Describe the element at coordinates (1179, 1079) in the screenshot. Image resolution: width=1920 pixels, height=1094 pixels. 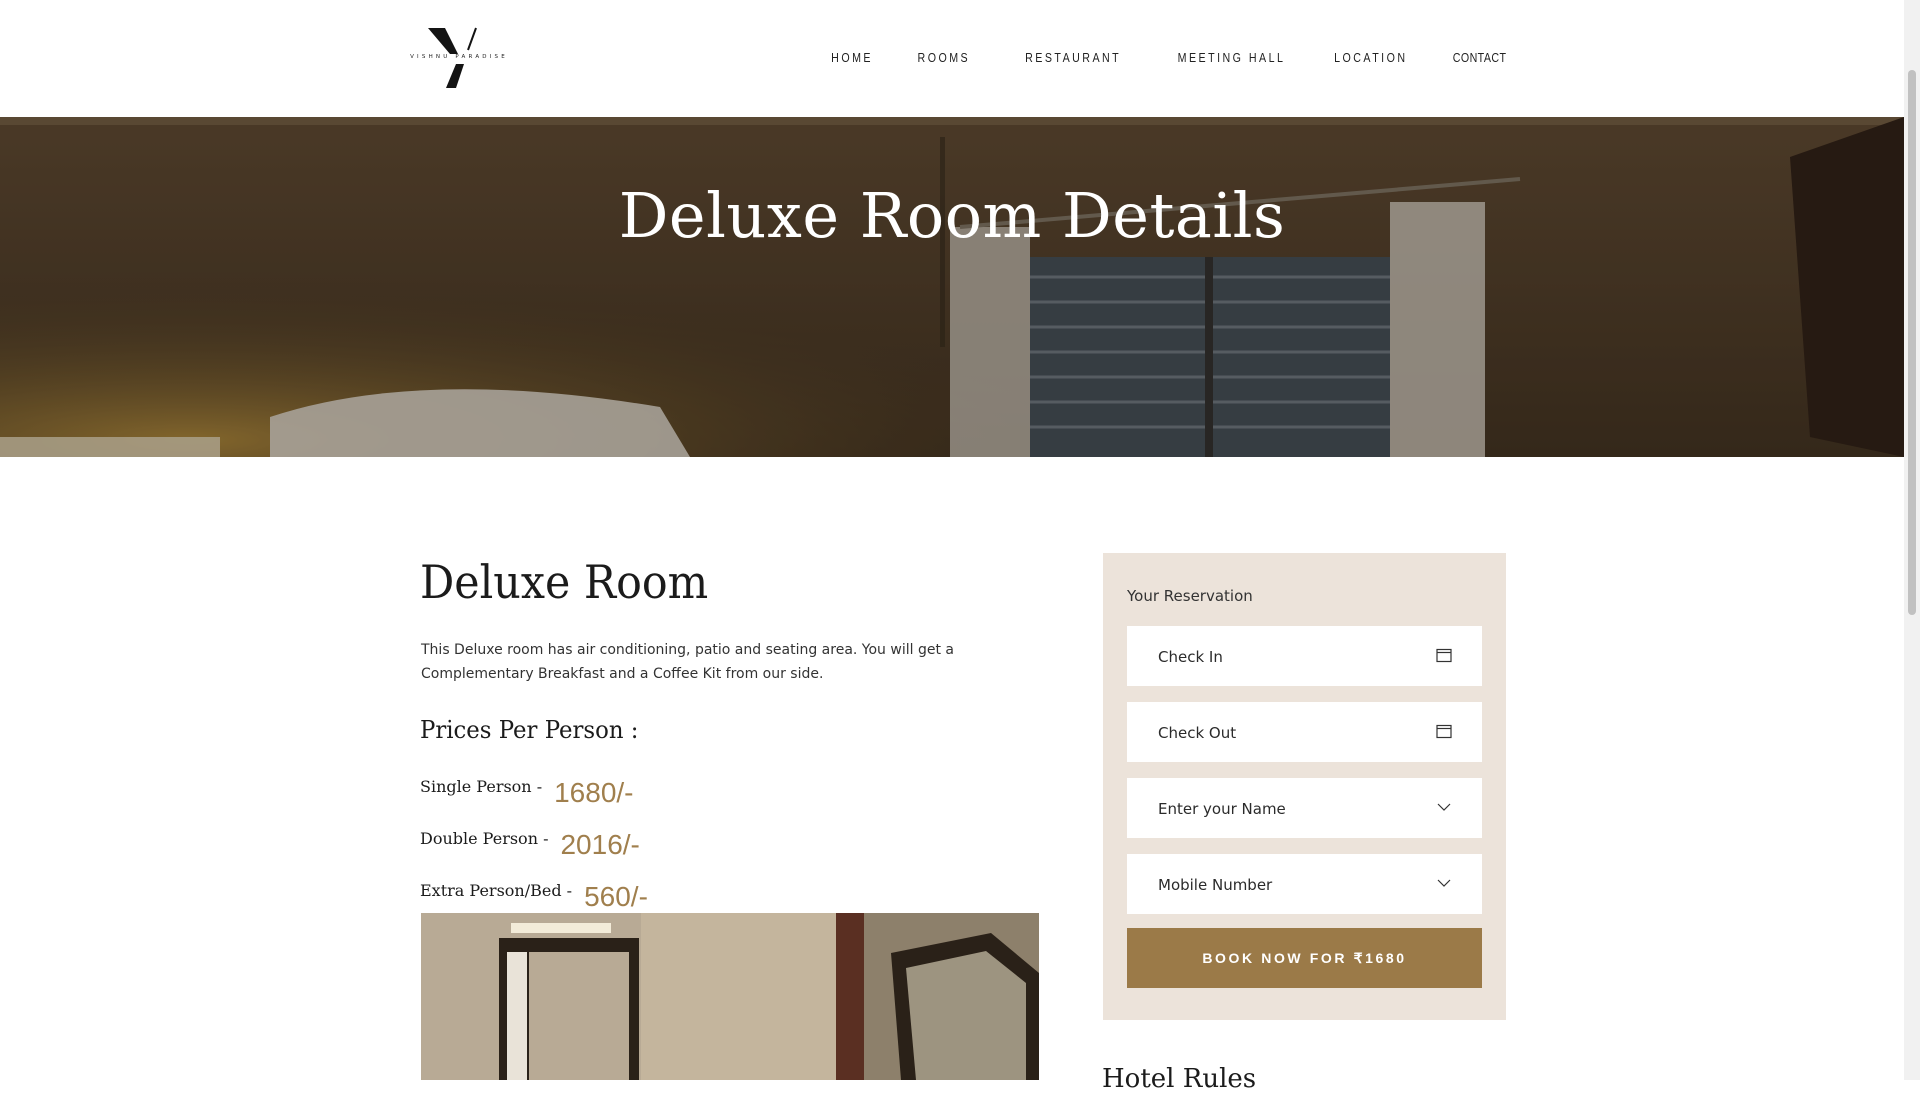
I see `hotel-rules-heading: Hotel Rules` at that location.